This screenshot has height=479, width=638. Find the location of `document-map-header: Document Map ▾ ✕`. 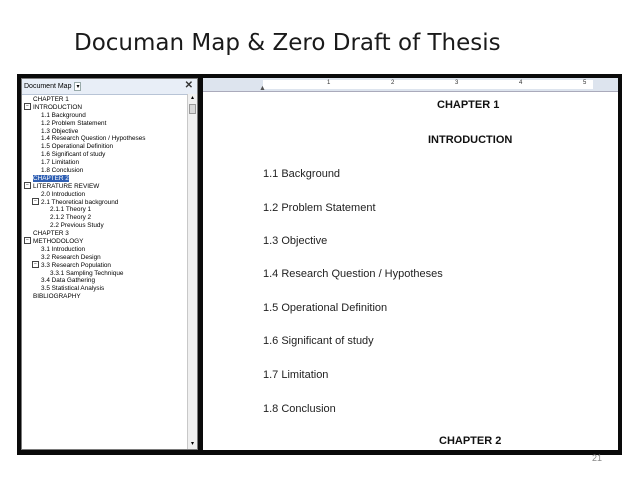

document-map-header: Document Map ▾ ✕ is located at coordinates (109, 87).